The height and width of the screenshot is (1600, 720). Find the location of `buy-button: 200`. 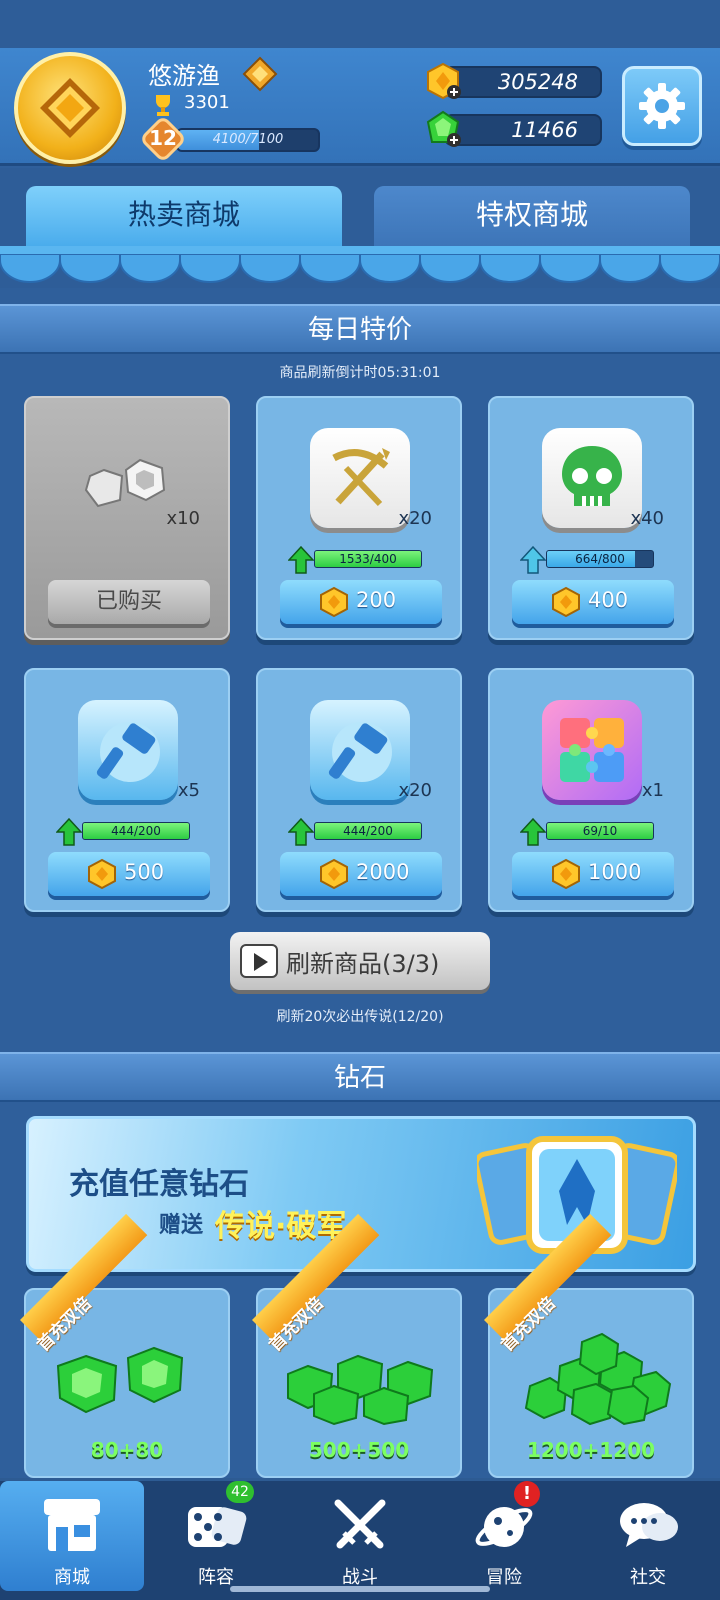

buy-button: 200 is located at coordinates (361, 602).